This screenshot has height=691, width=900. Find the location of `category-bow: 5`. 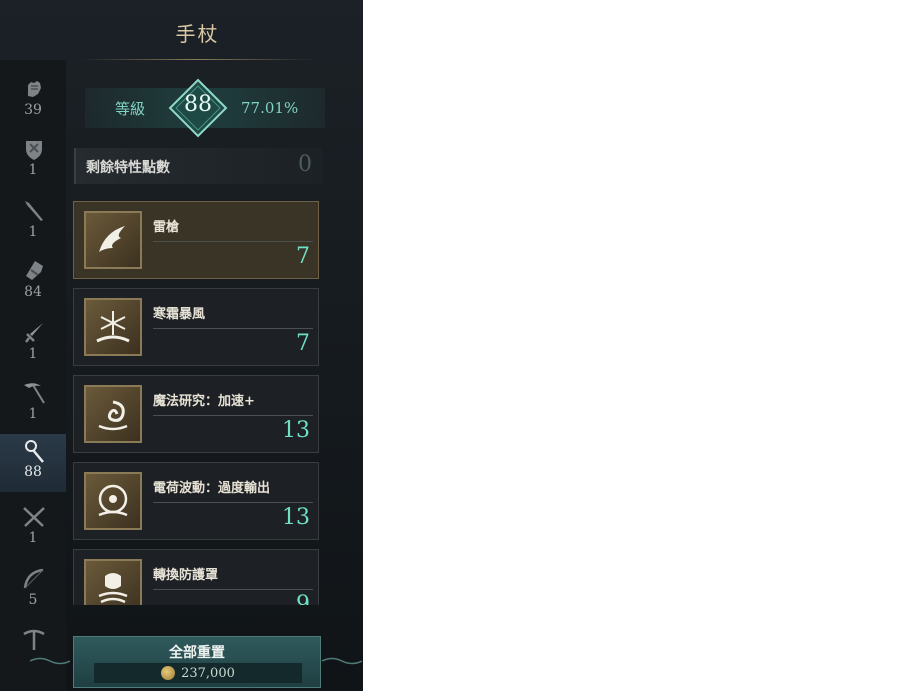

category-bow: 5 is located at coordinates (33, 591).